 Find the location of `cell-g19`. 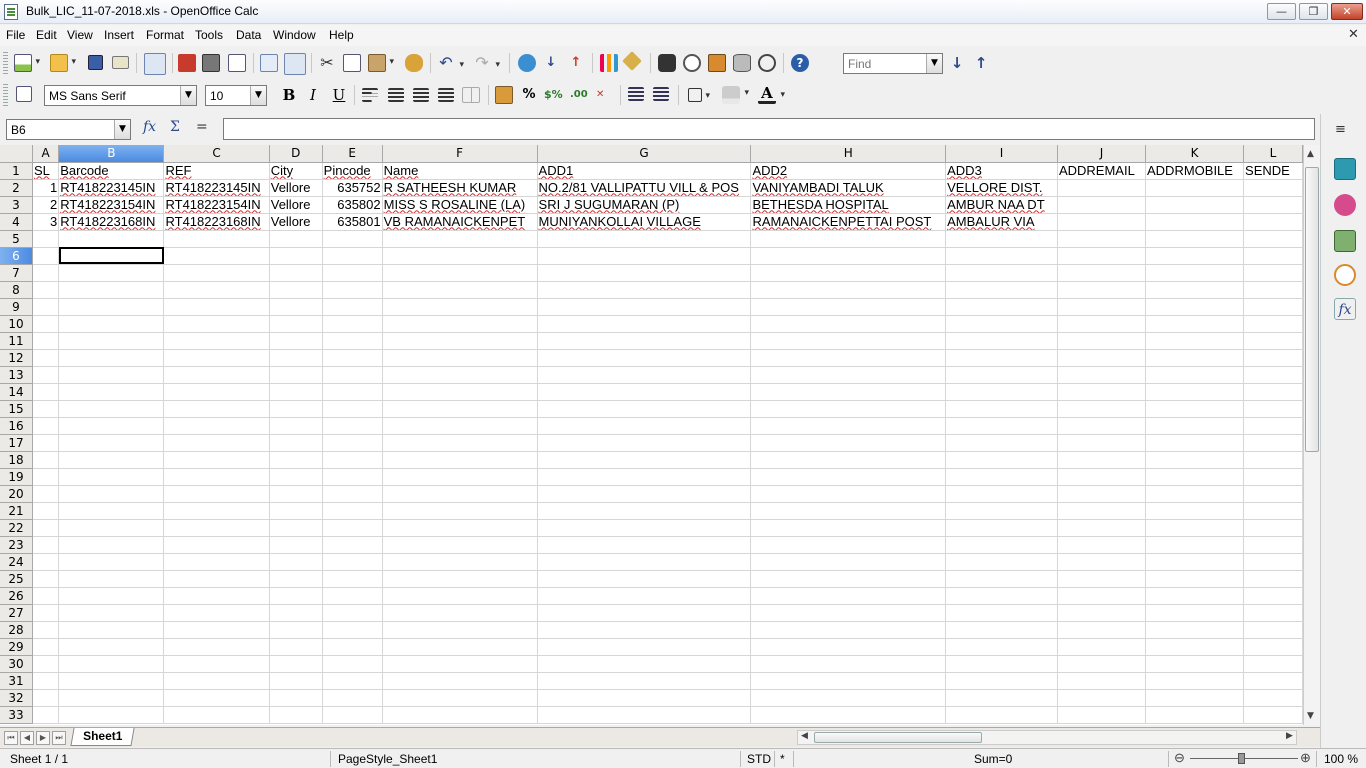

cell-g19 is located at coordinates (644, 477).